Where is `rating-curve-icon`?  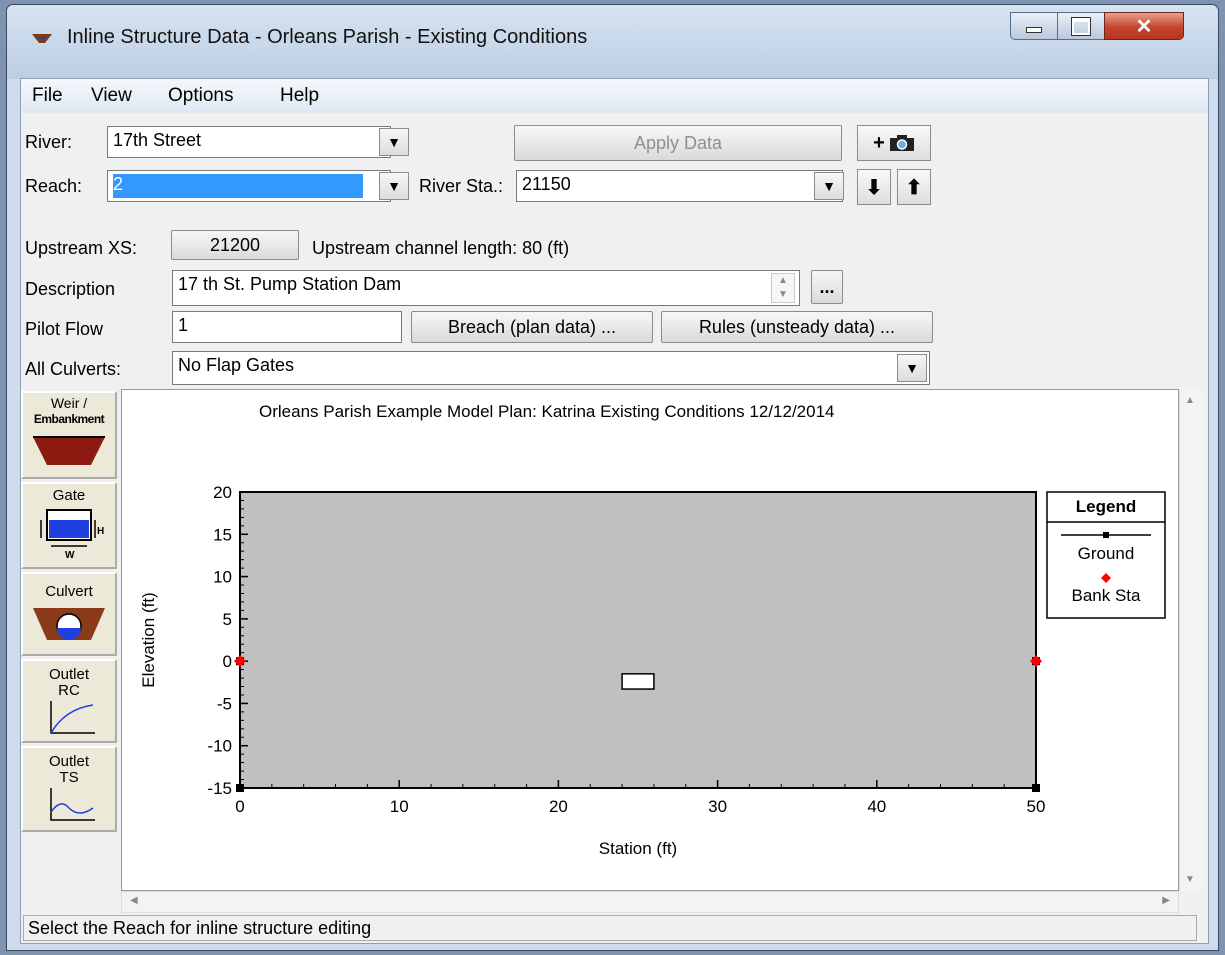
rating-curve-icon is located at coordinates (72, 717).